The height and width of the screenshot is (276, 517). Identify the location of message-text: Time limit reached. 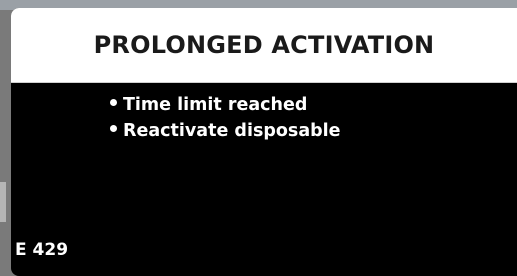
(215, 105).